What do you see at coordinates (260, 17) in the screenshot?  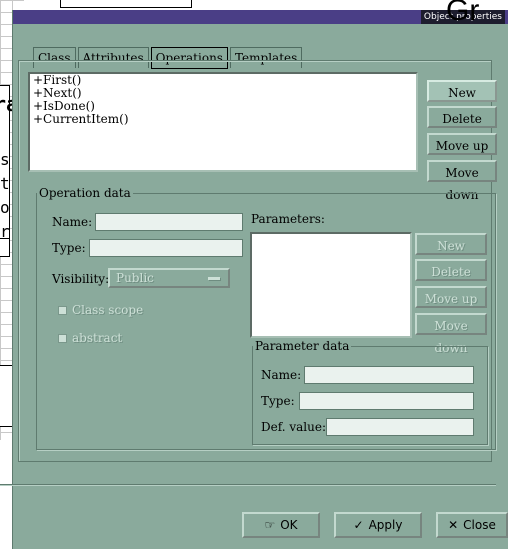 I see `title-bar: Object properties` at bounding box center [260, 17].